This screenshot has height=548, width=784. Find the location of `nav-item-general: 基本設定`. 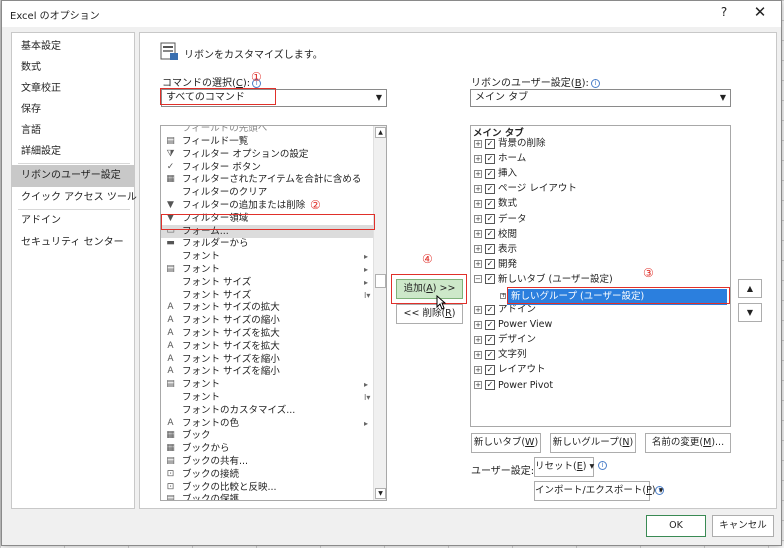

nav-item-general: 基本設定 is located at coordinates (73, 47).